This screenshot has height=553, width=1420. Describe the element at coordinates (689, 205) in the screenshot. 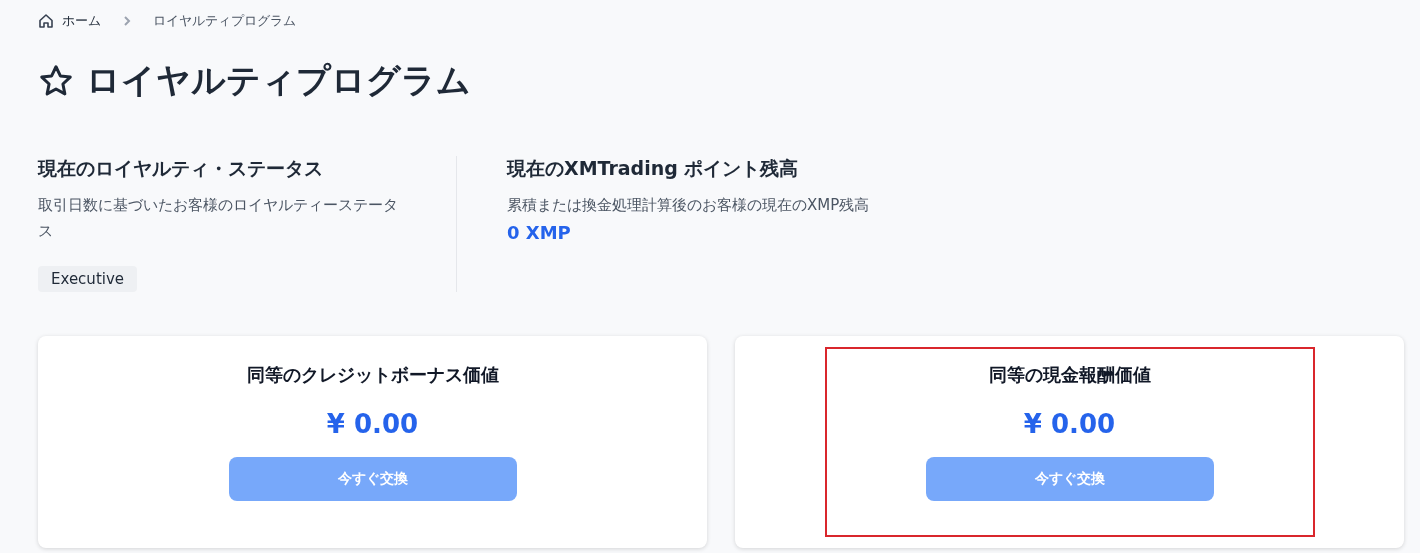

I see `points-description: 累積または換金処理計算後のお客様の現在のXMP残高` at that location.